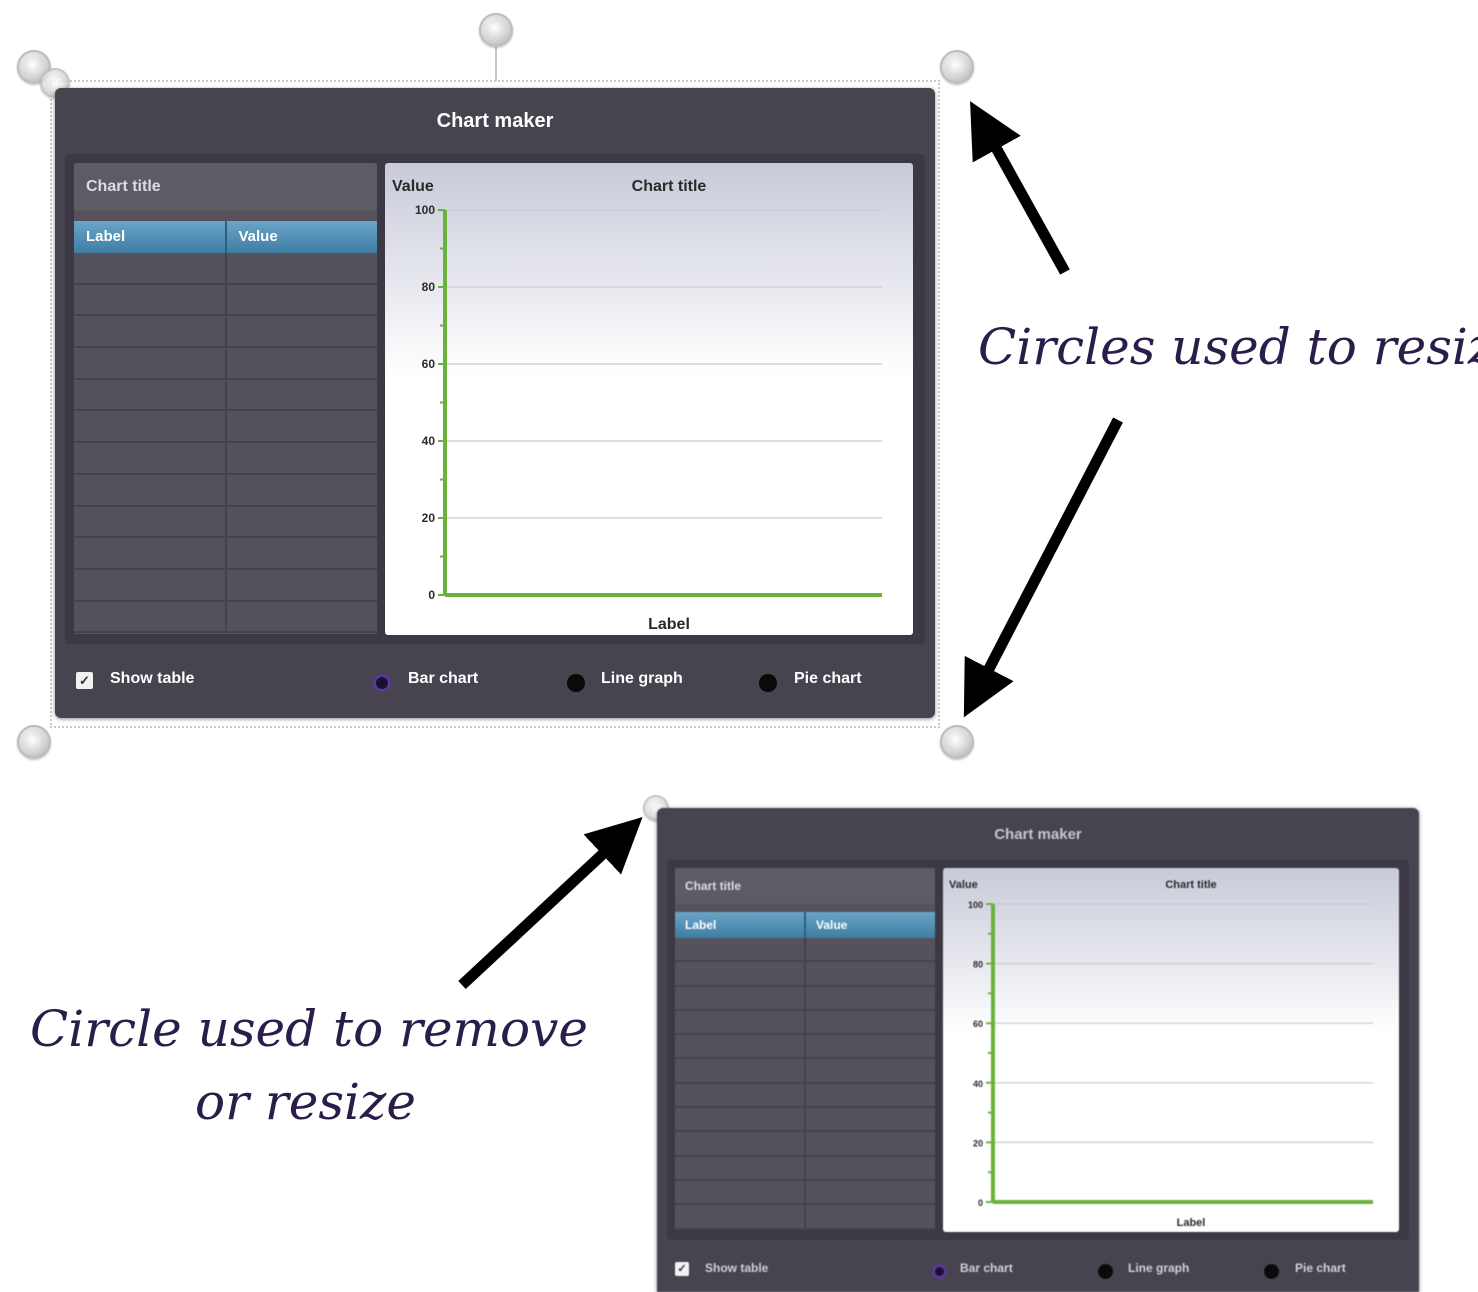 The width and height of the screenshot is (1478, 1292). I want to click on remove-note-line-1: Circle used to remove, so click(309, 1029).